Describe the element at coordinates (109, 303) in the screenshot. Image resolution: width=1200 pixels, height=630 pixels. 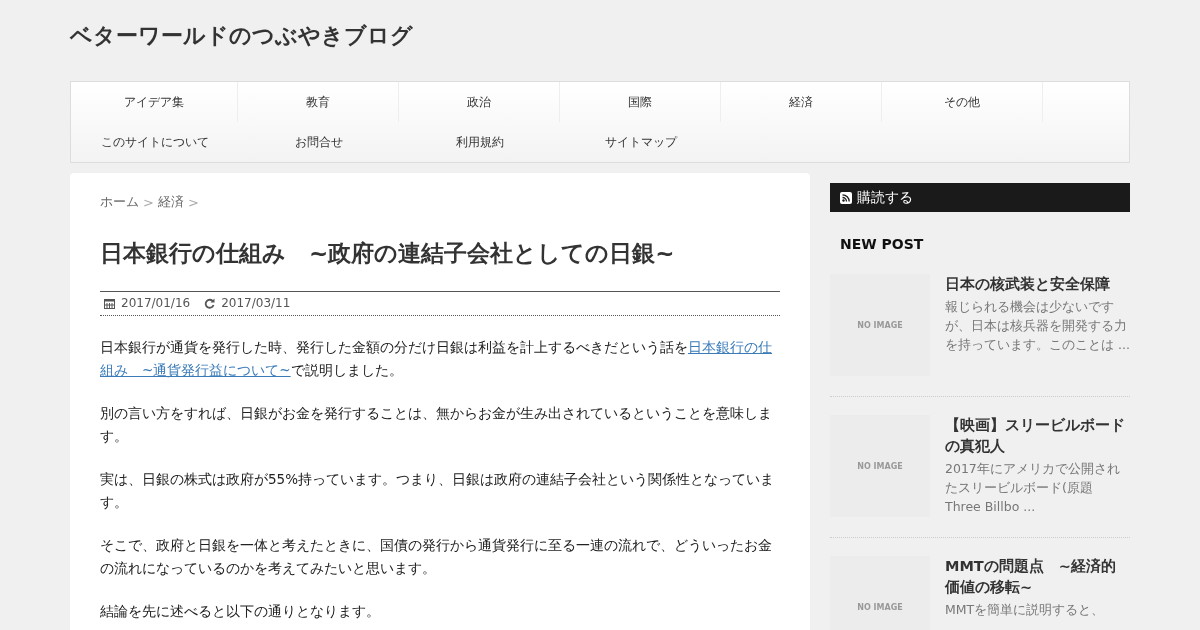
I see `calendar-icon` at that location.